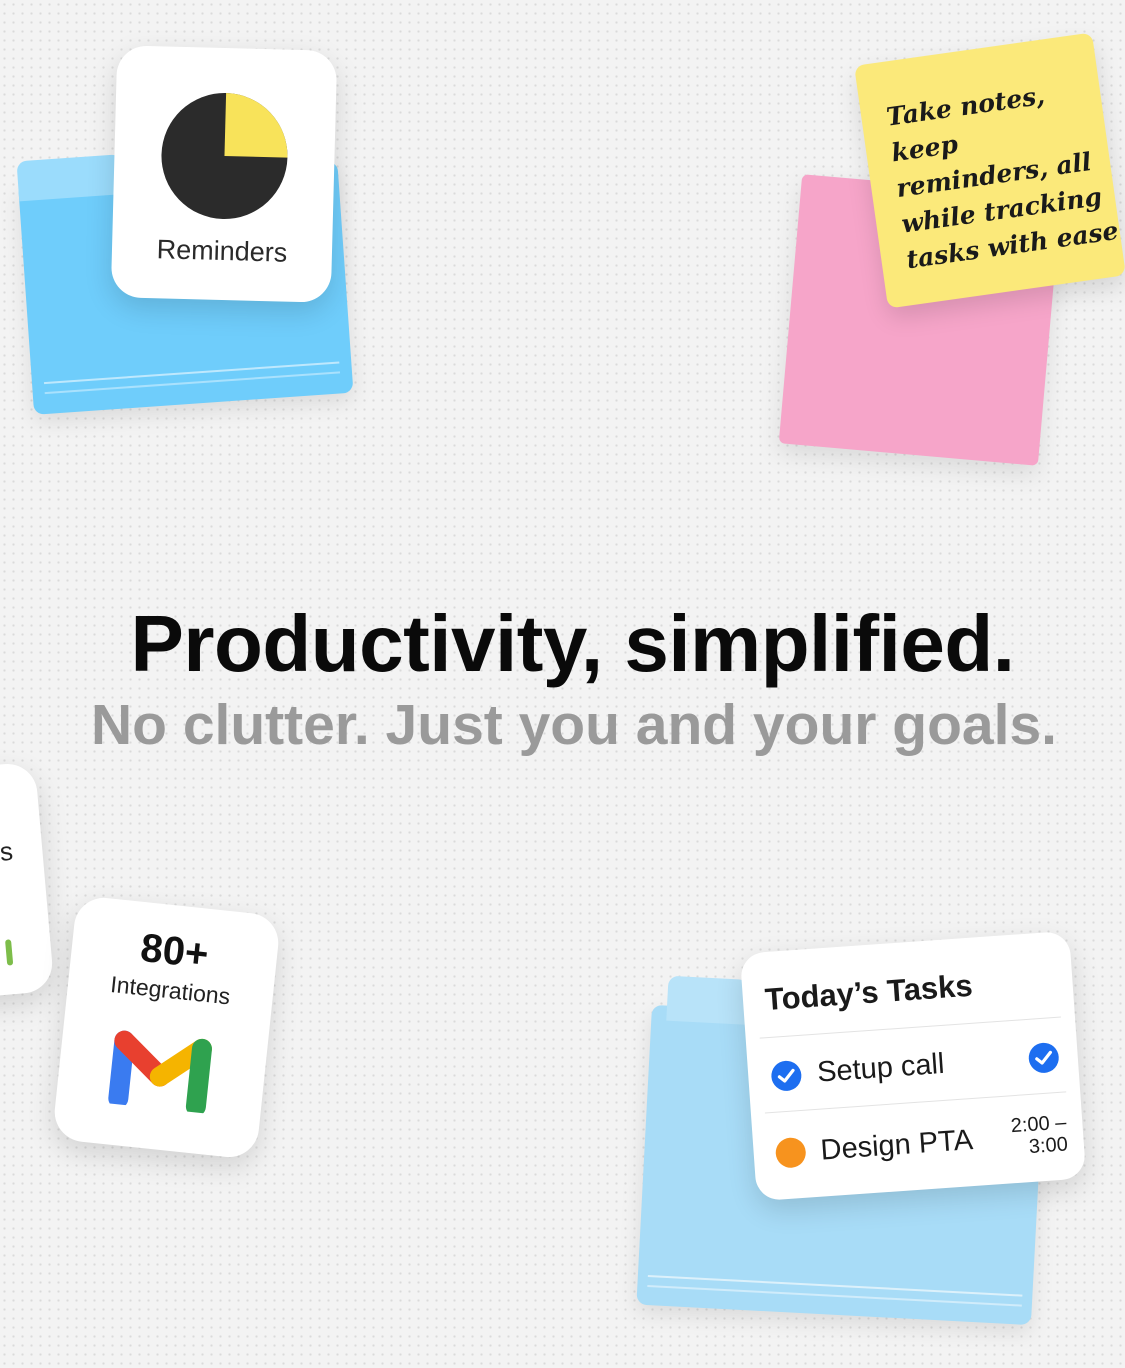  What do you see at coordinates (574, 725) in the screenshot?
I see `hero-subtitle: No clutter. Just you and your goals.` at bounding box center [574, 725].